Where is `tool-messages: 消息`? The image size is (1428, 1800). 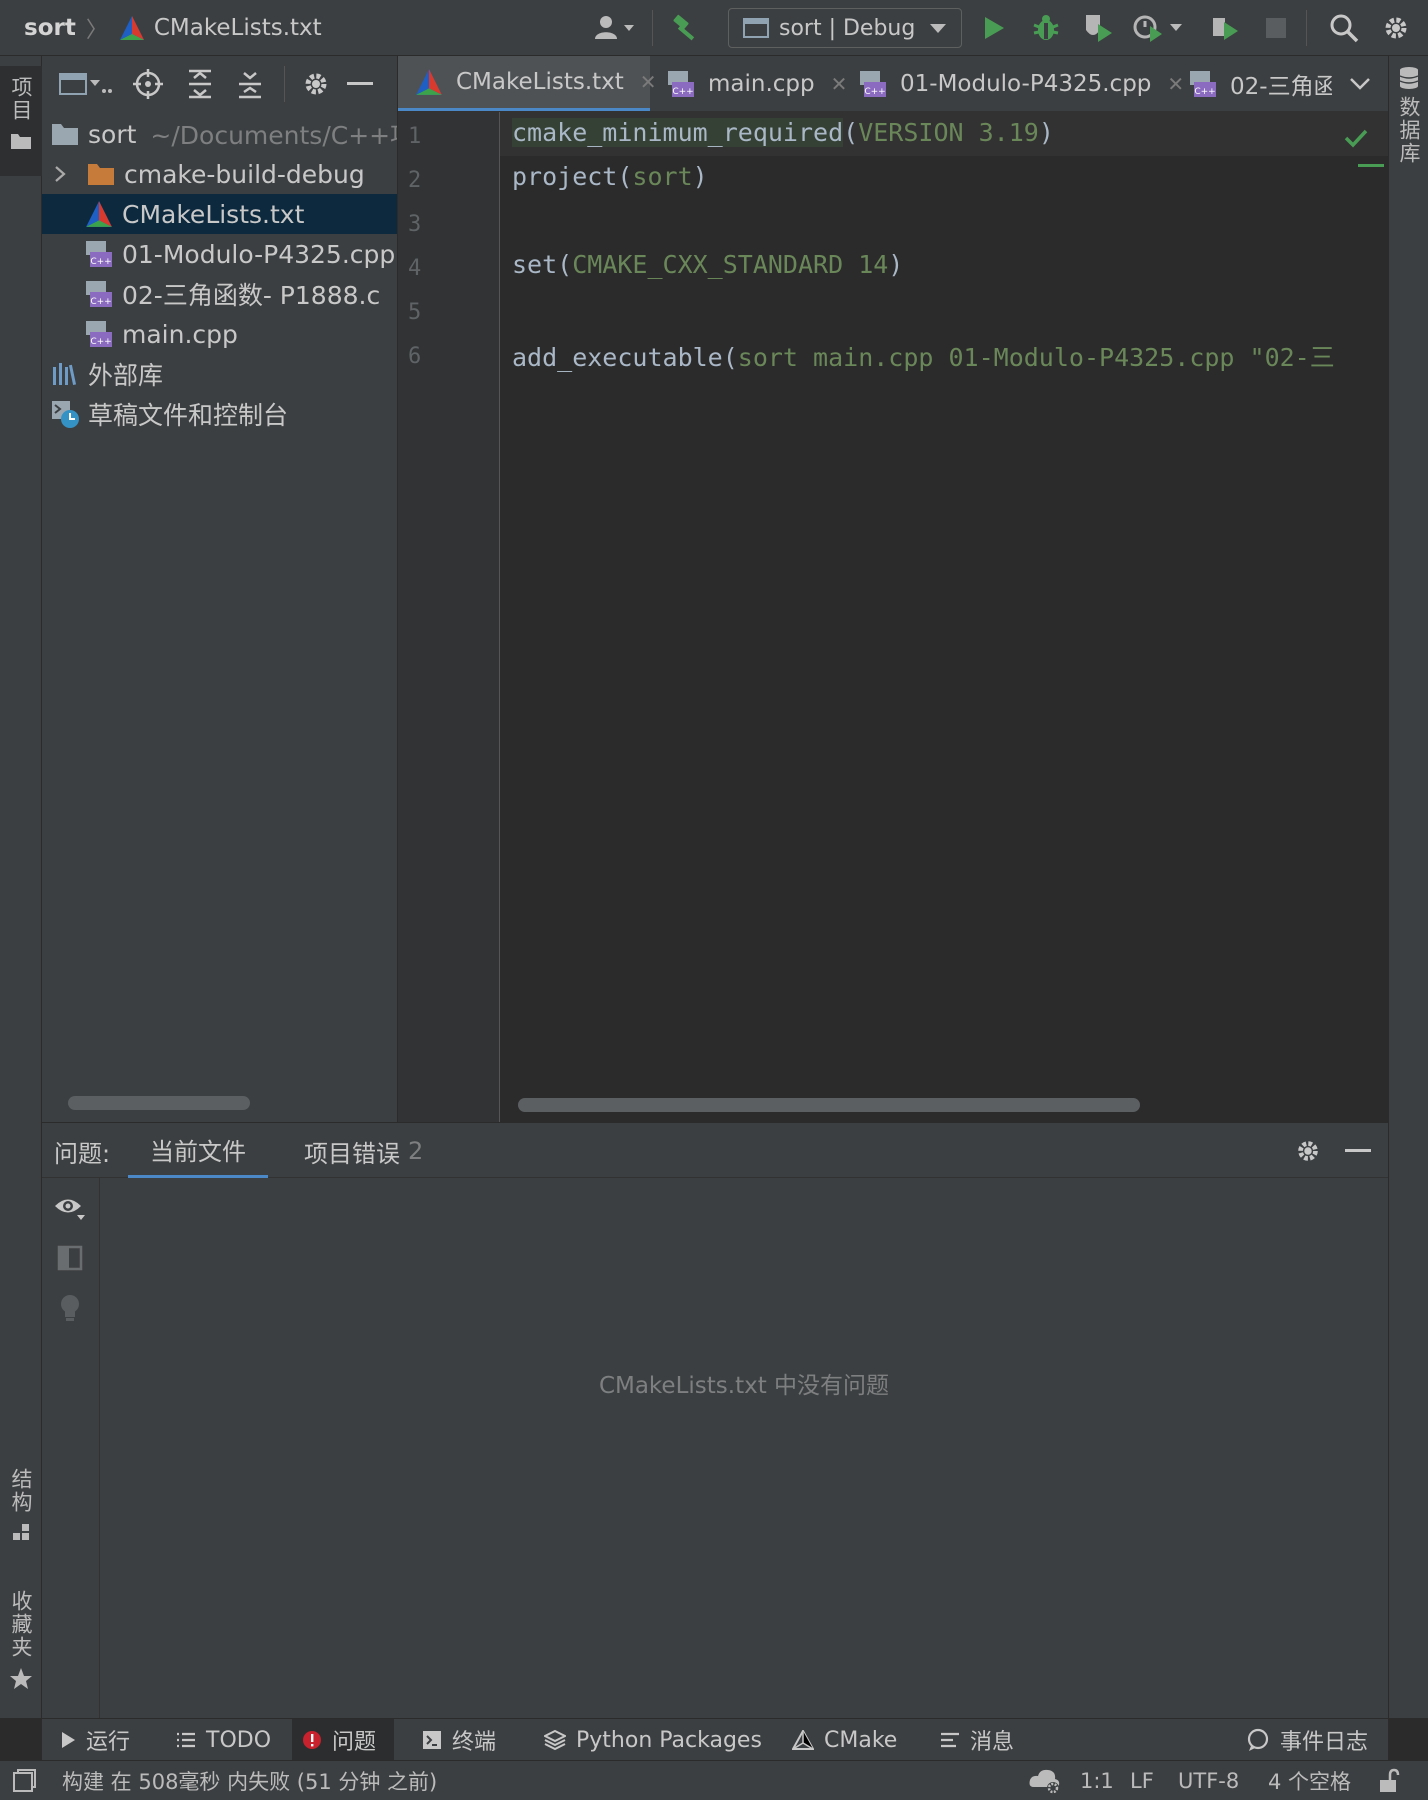 tool-messages: 消息 is located at coordinates (977, 1740).